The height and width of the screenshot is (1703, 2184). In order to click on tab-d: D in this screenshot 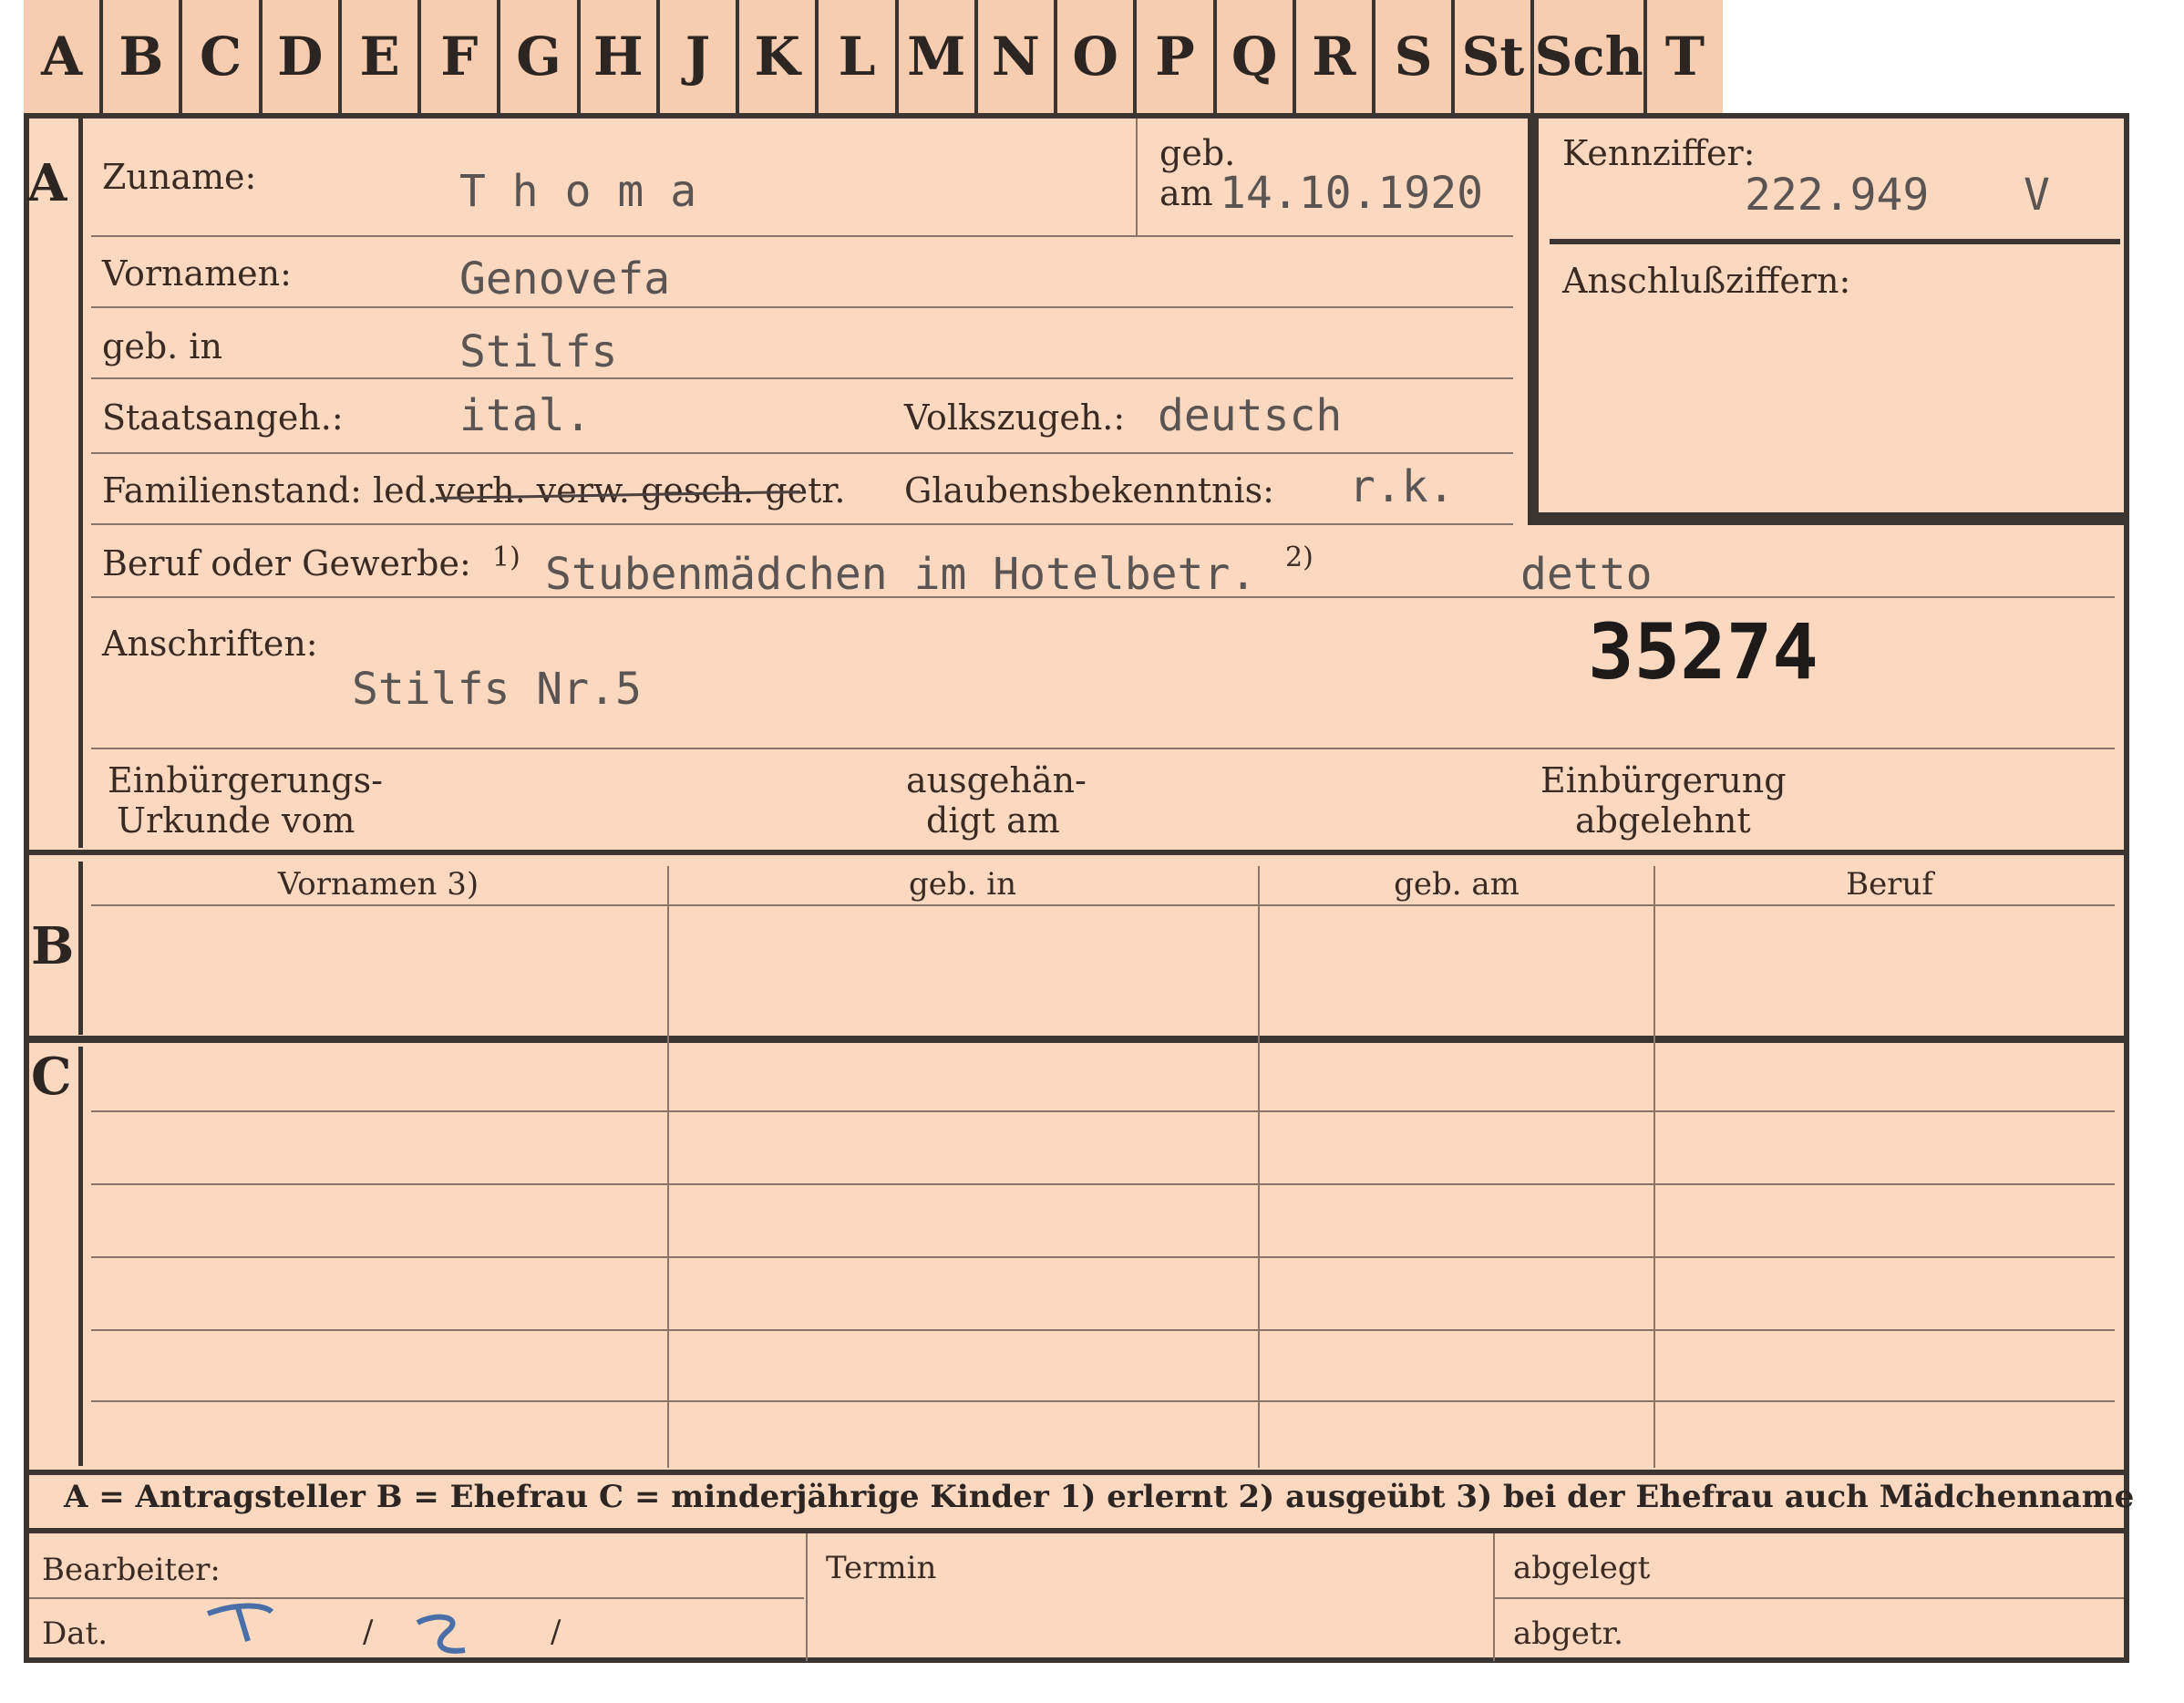, I will do `click(303, 57)`.